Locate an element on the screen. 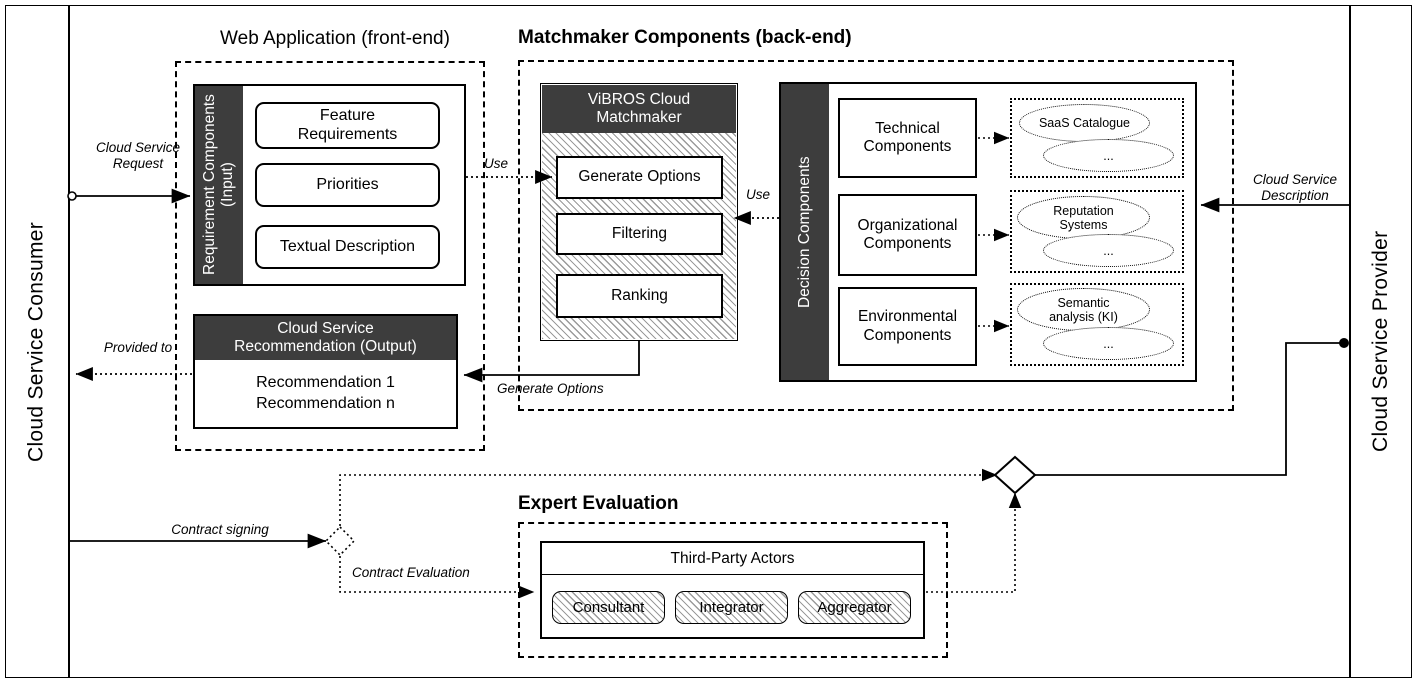  matchmaker-step-filtering: Filtering is located at coordinates (639, 234).